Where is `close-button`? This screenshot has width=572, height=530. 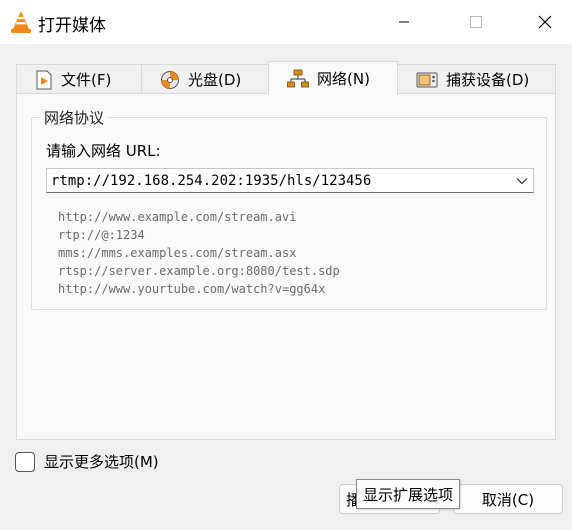
close-button is located at coordinates (545, 22).